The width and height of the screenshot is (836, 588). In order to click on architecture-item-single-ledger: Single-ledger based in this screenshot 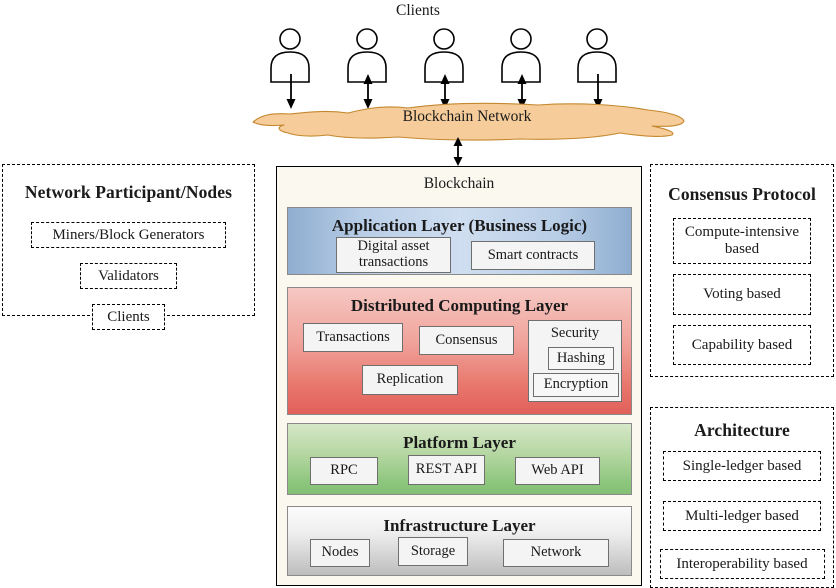, I will do `click(742, 466)`.